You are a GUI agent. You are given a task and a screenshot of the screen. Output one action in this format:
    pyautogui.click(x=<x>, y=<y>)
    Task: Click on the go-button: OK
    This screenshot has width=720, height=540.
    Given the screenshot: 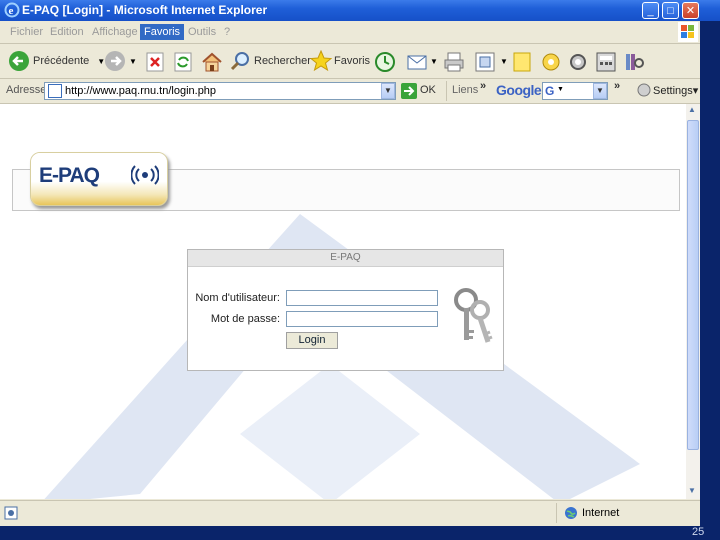 What is the action you would take?
    pyautogui.click(x=428, y=90)
    